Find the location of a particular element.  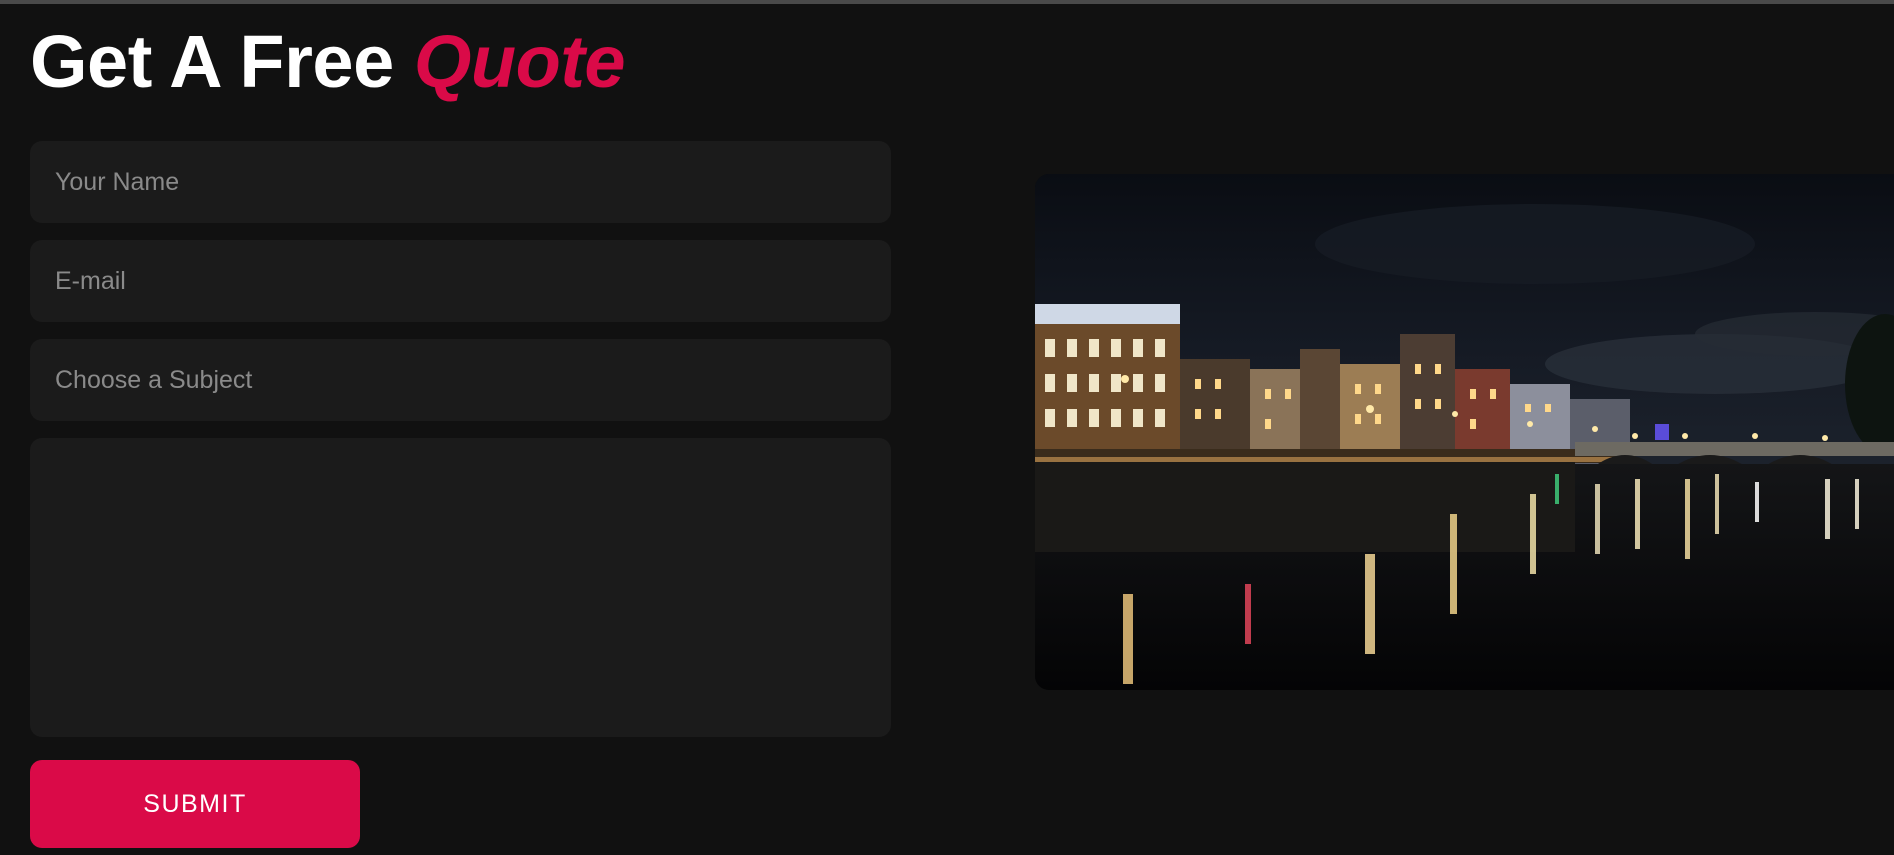

email-field: E-mail is located at coordinates (460, 281).